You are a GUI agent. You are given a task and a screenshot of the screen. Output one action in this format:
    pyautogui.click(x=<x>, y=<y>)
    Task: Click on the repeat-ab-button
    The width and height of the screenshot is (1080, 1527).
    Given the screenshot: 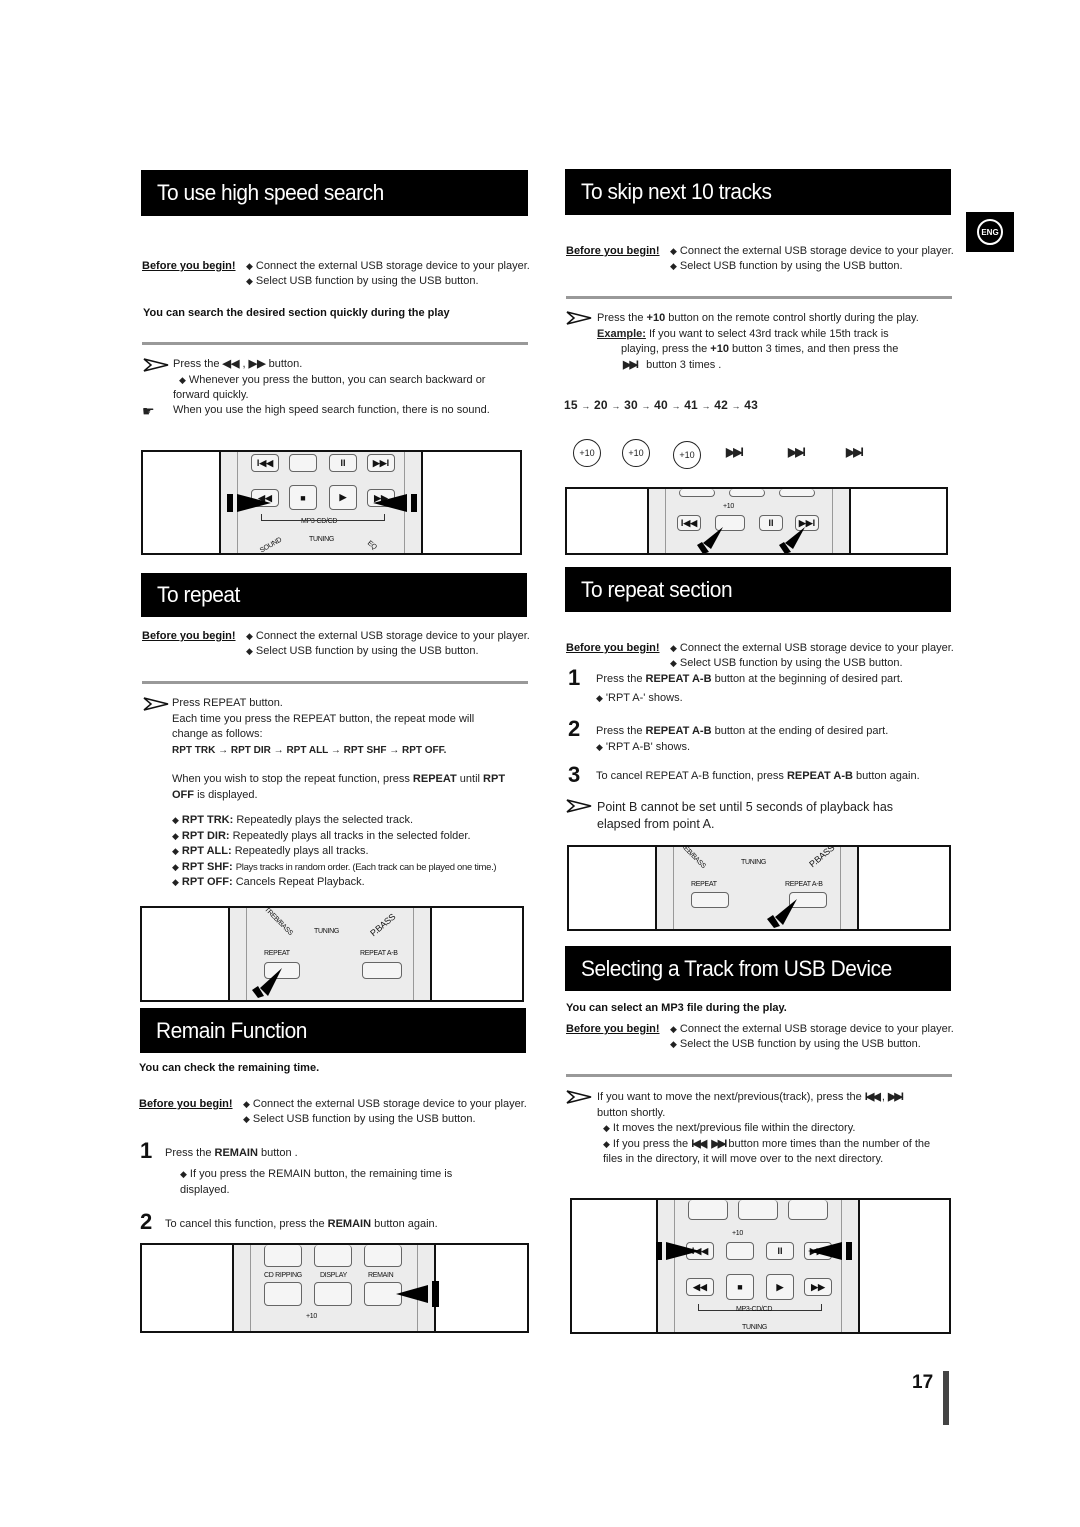 What is the action you would take?
    pyautogui.click(x=382, y=970)
    